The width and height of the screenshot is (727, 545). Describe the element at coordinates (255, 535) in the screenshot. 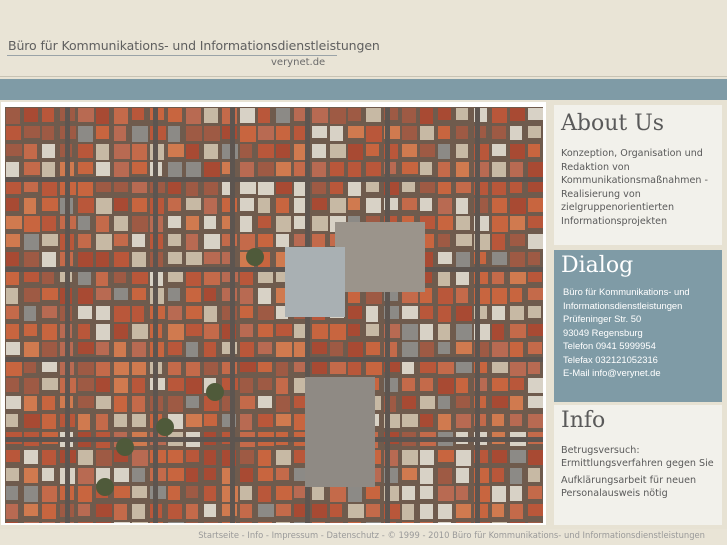

I see `footer-link-info: Info` at that location.